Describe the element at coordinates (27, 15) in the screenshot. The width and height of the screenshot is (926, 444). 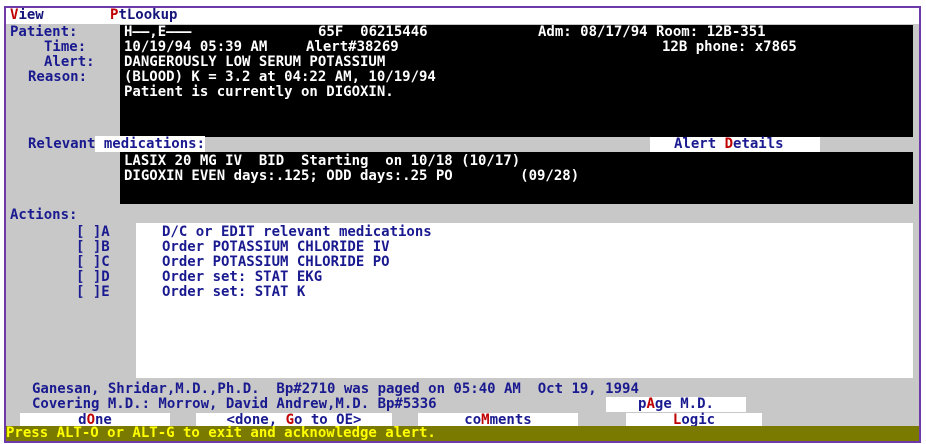
I see `menu-view: View` at that location.